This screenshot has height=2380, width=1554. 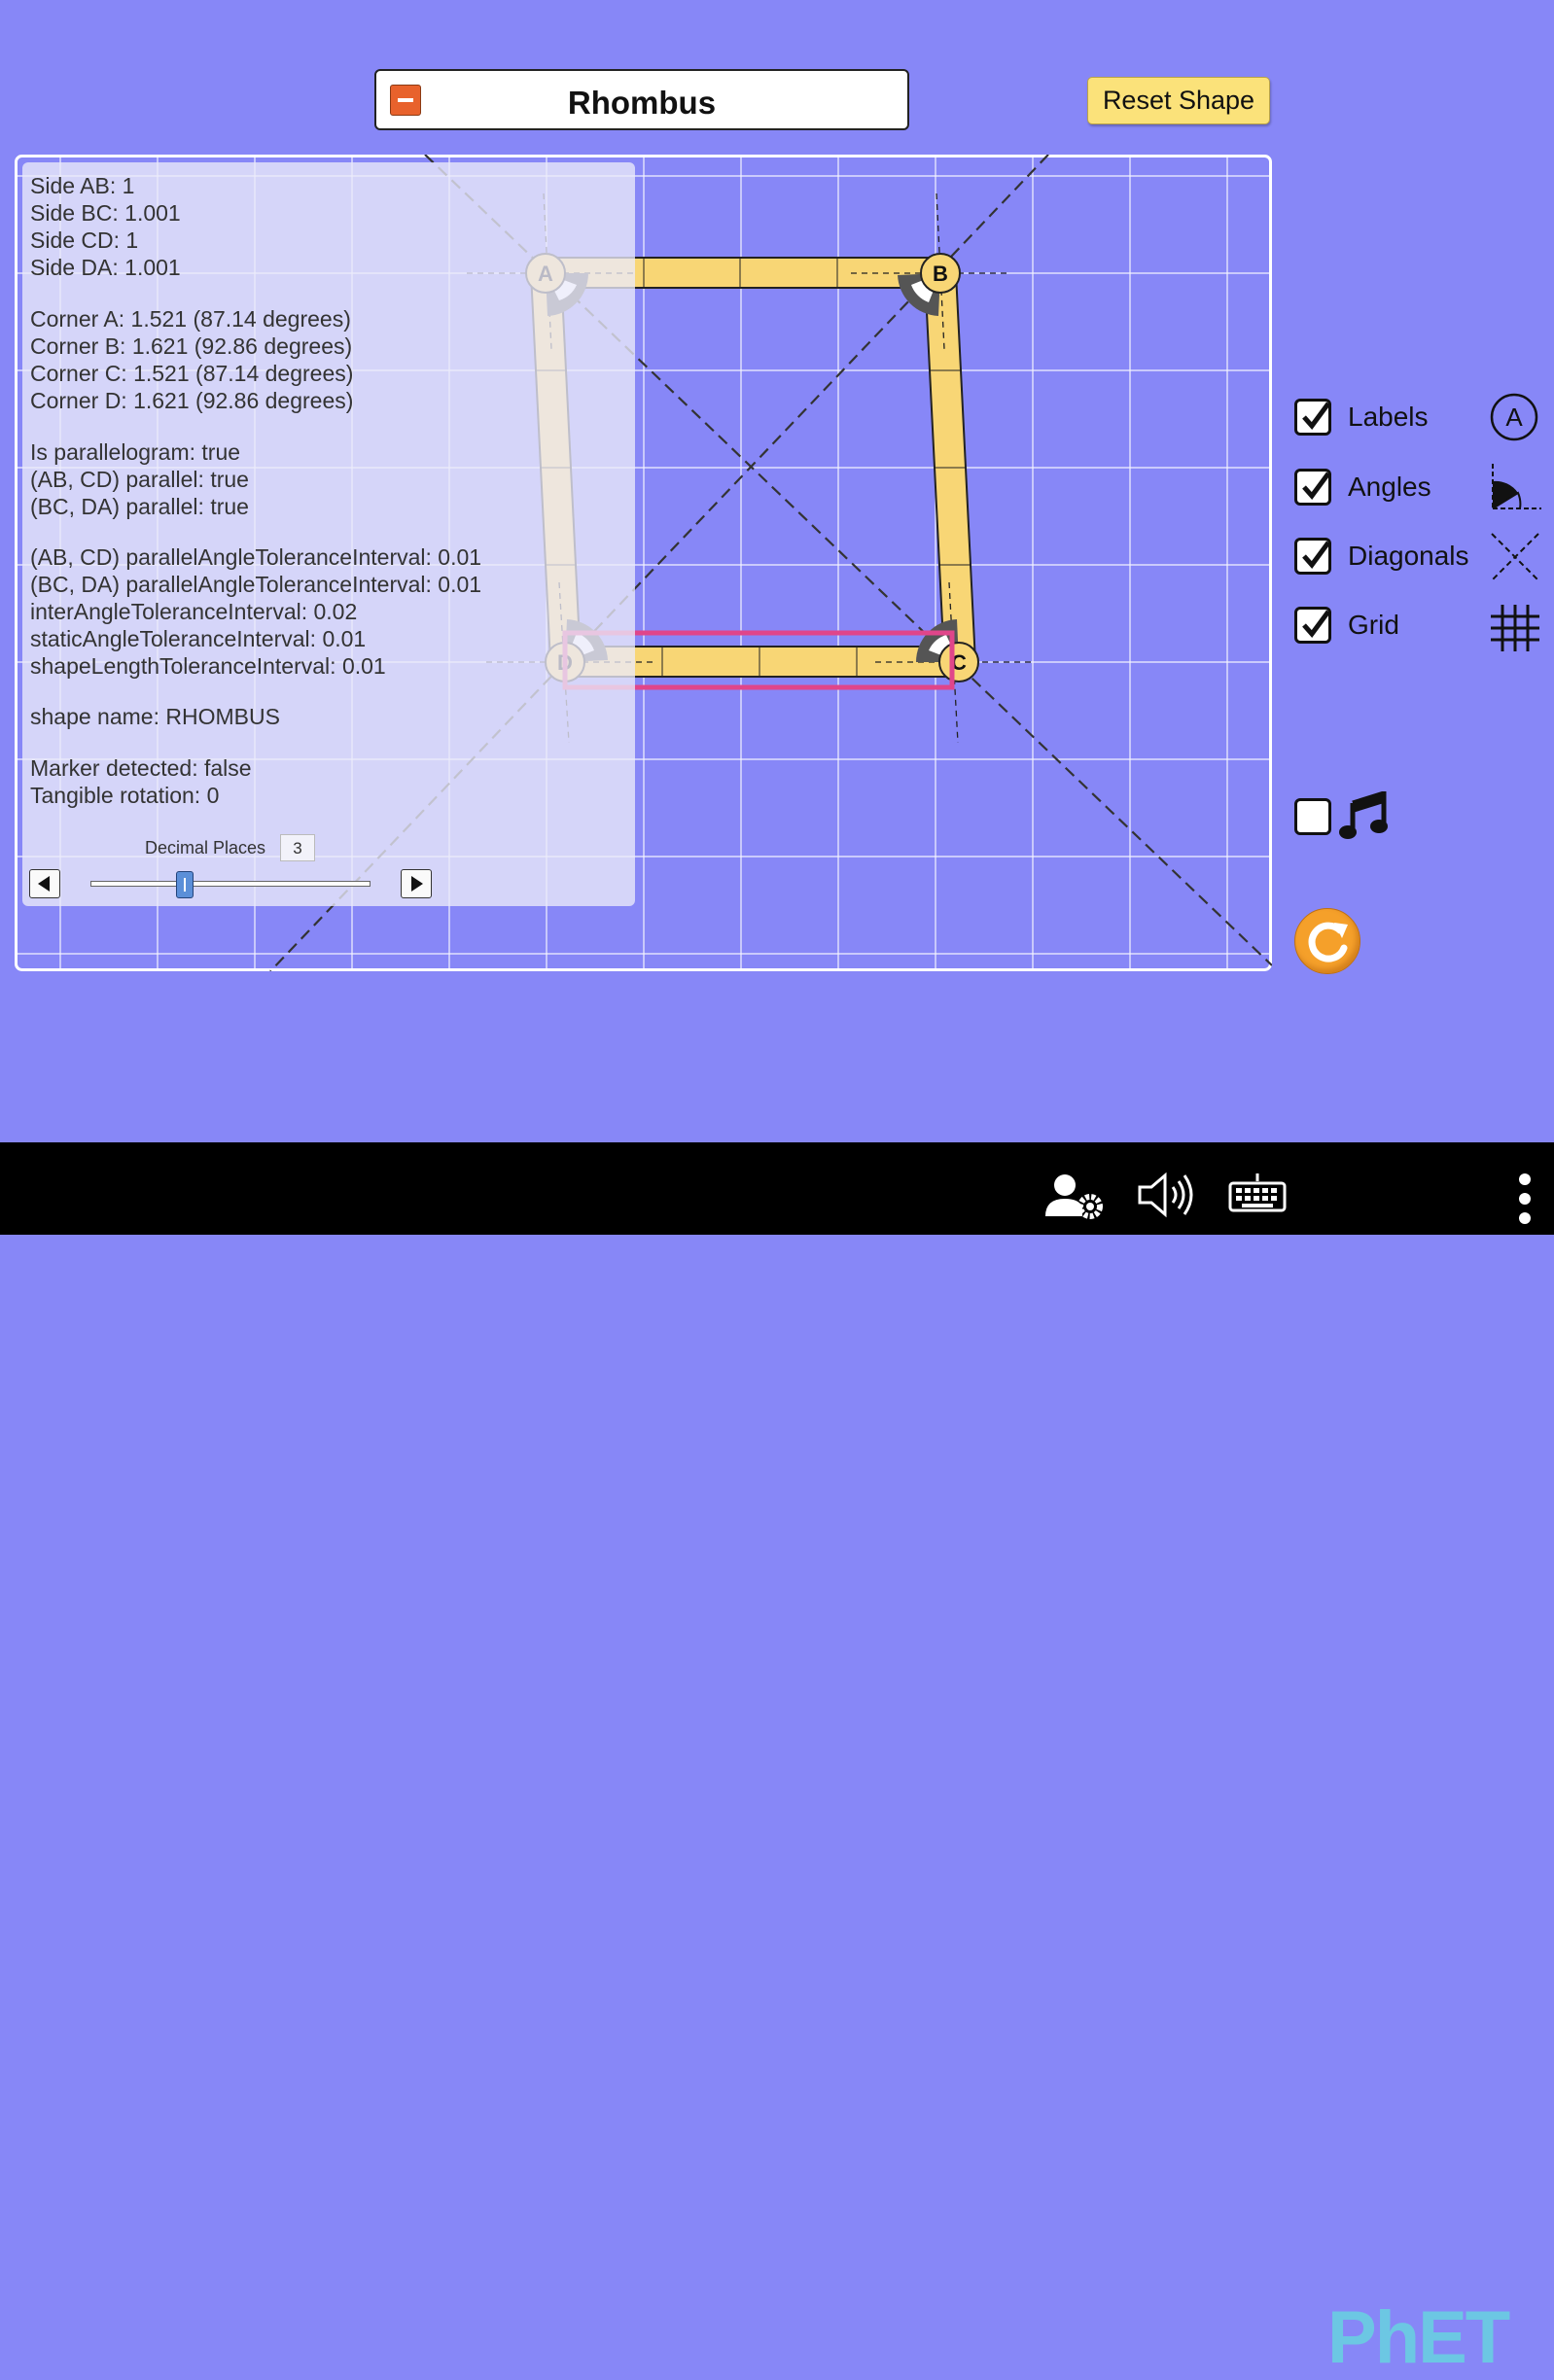 I want to click on increment-button, so click(x=417, y=883).